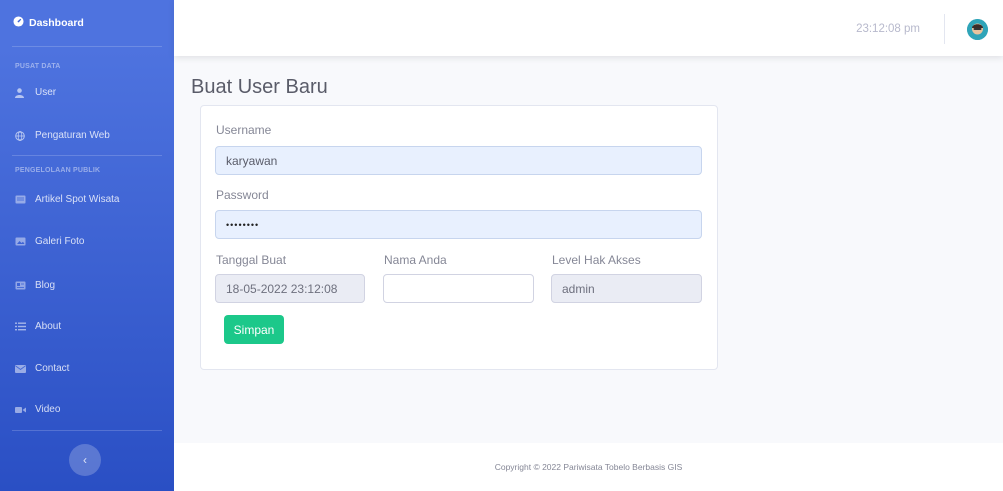 This screenshot has height=491, width=1003. I want to click on simpan-button-label: Simpan, so click(254, 329).